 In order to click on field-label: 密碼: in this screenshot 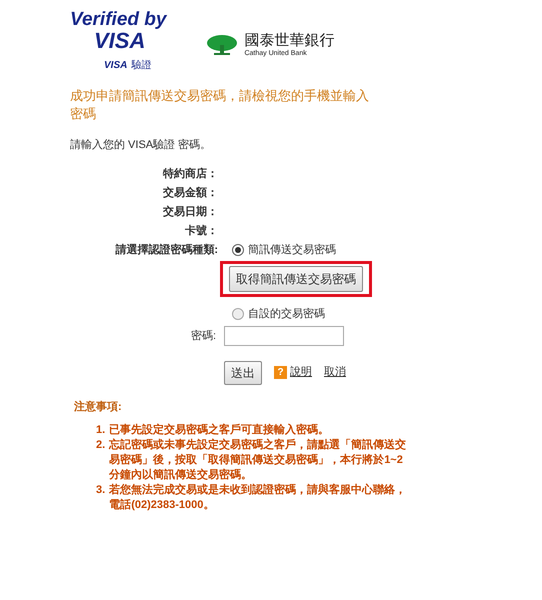, I will do `click(203, 336)`.